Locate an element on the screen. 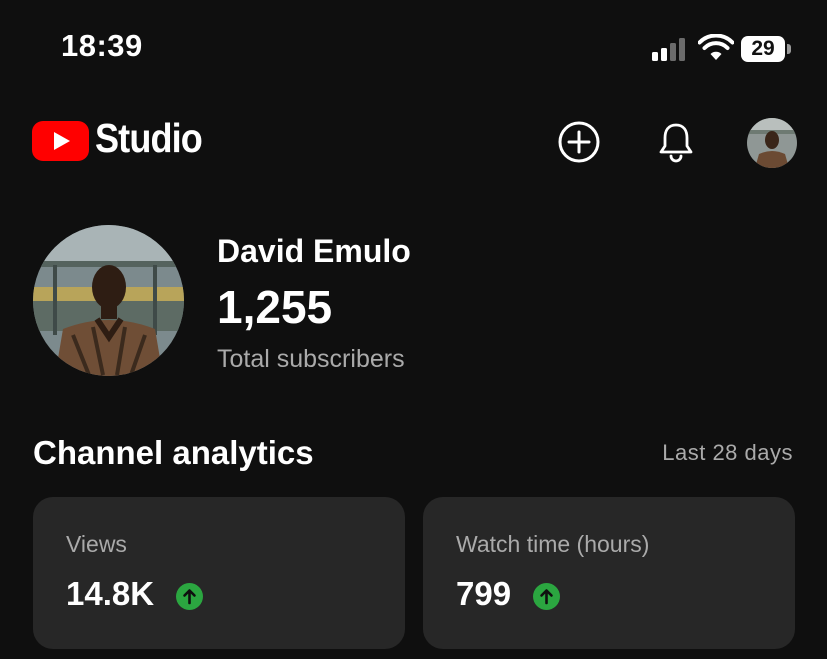  watch-time-value: 799 is located at coordinates (484, 593).